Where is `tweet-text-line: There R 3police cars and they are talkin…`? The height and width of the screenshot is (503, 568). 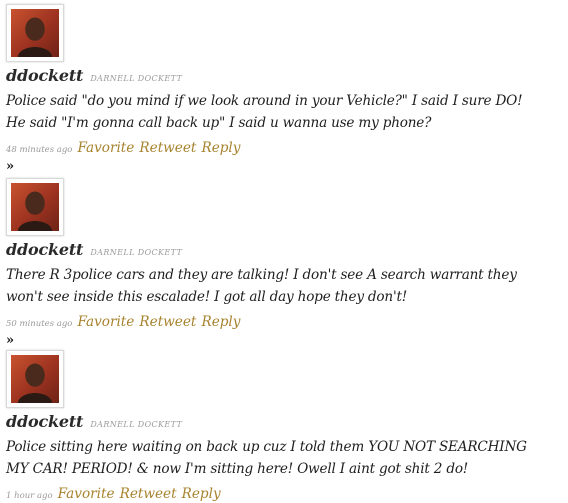
tweet-text-line: There R 3police cars and they are talkin… is located at coordinates (261, 275).